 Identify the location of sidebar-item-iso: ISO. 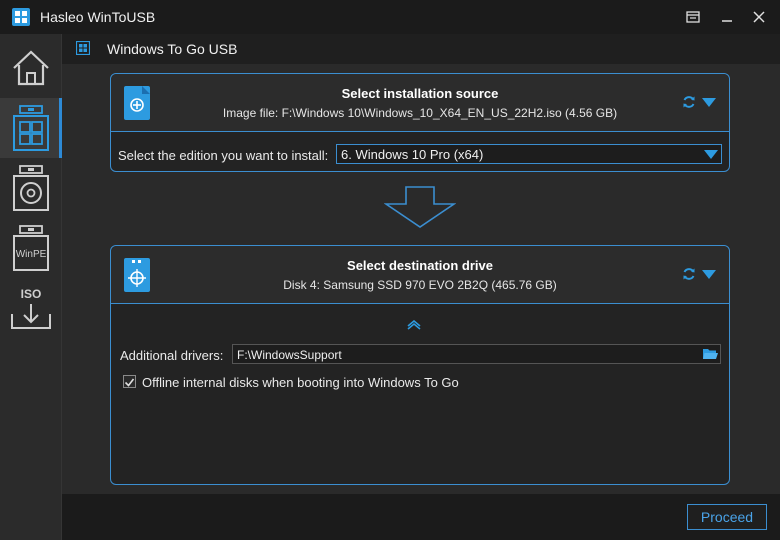
(31, 308).